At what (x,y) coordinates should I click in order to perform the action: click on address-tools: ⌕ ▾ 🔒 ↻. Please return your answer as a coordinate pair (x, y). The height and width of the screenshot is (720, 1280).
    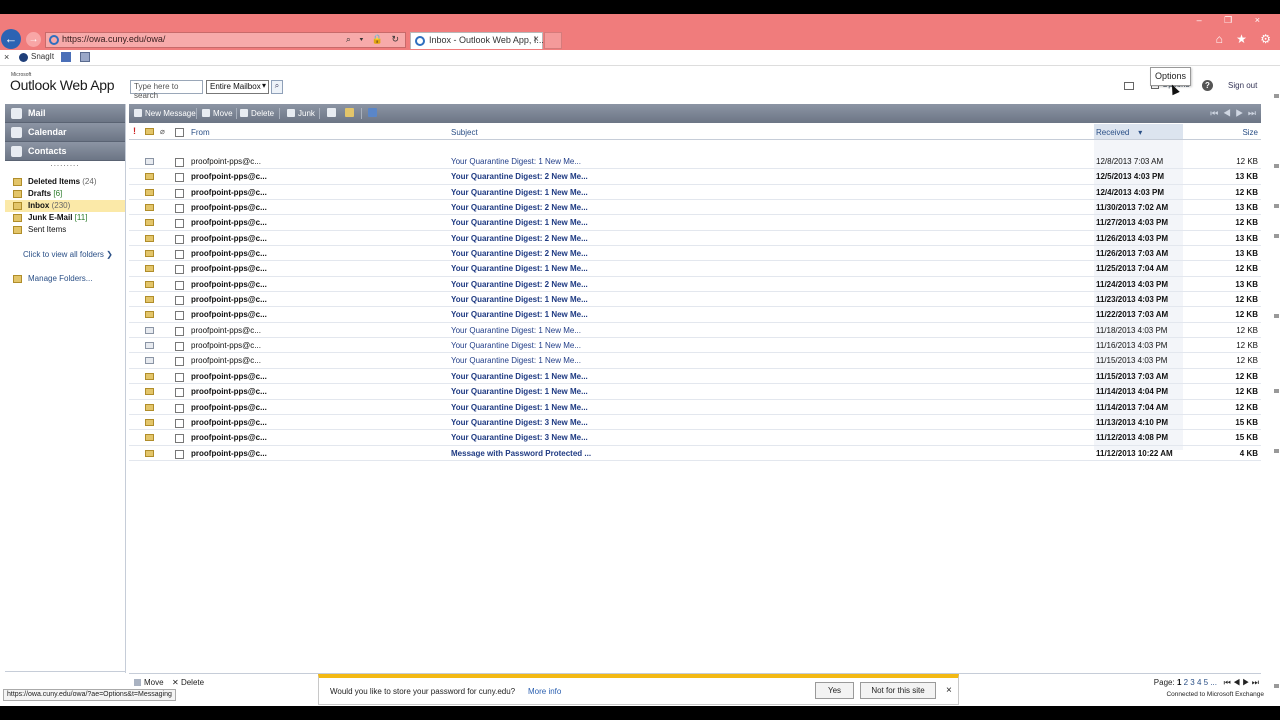
    Looking at the image, I should click on (374, 39).